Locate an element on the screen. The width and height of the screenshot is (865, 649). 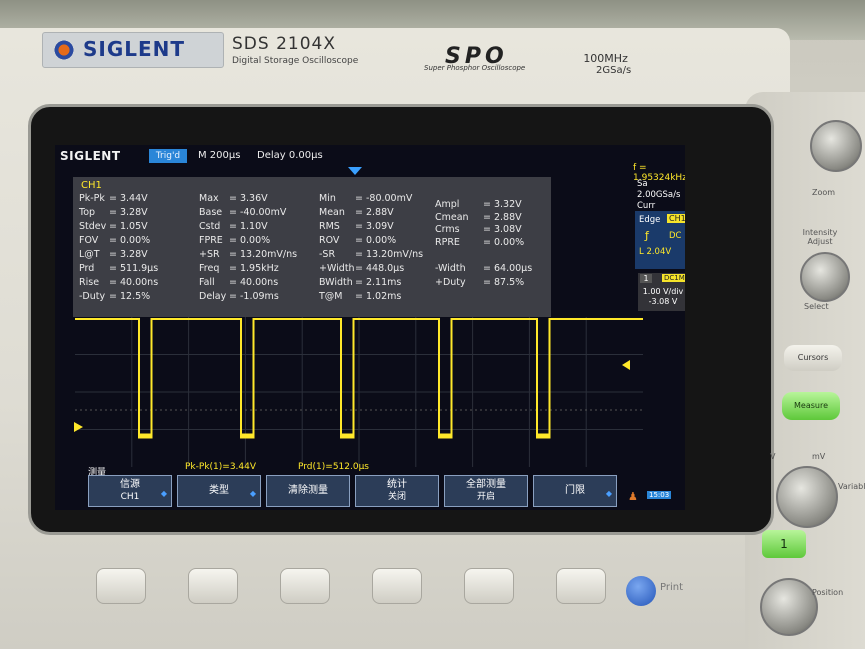
position-knob is located at coordinates (789, 607).